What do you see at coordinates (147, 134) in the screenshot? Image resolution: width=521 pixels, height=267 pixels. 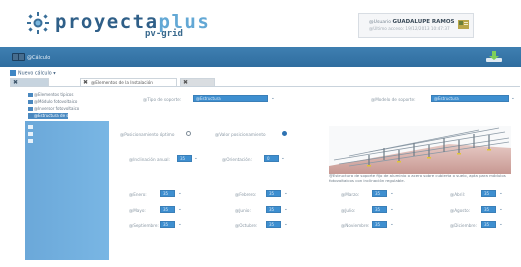 I see `opt-optimo-label: @Posicionamiento óptimo` at bounding box center [147, 134].